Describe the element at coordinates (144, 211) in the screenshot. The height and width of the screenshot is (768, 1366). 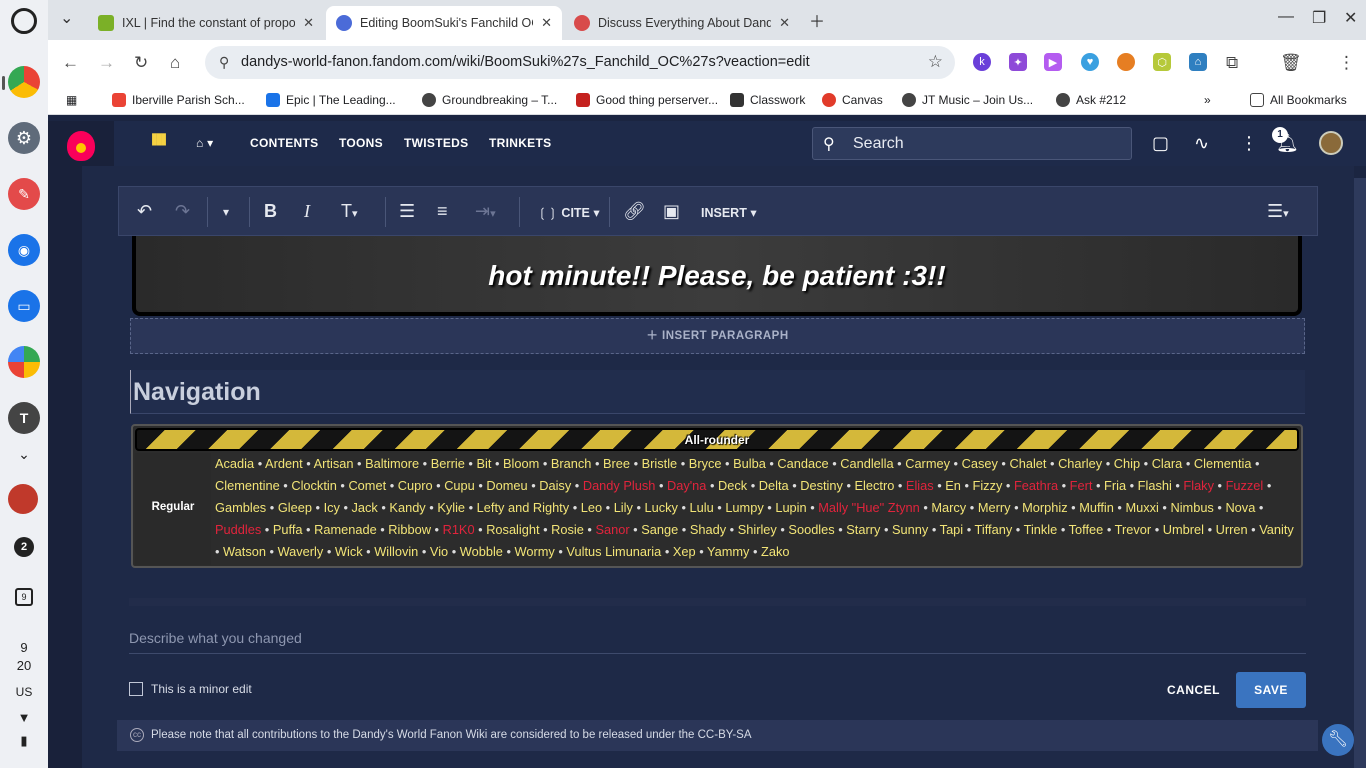
I see `undo-icon: ↶` at that location.